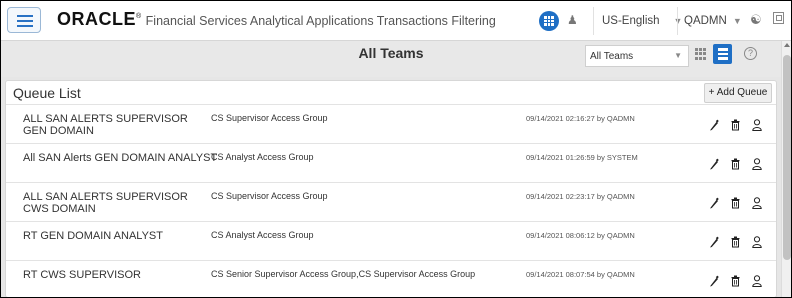  What do you see at coordinates (99, 19) in the screenshot?
I see `oracle-logo: ORACLE®` at bounding box center [99, 19].